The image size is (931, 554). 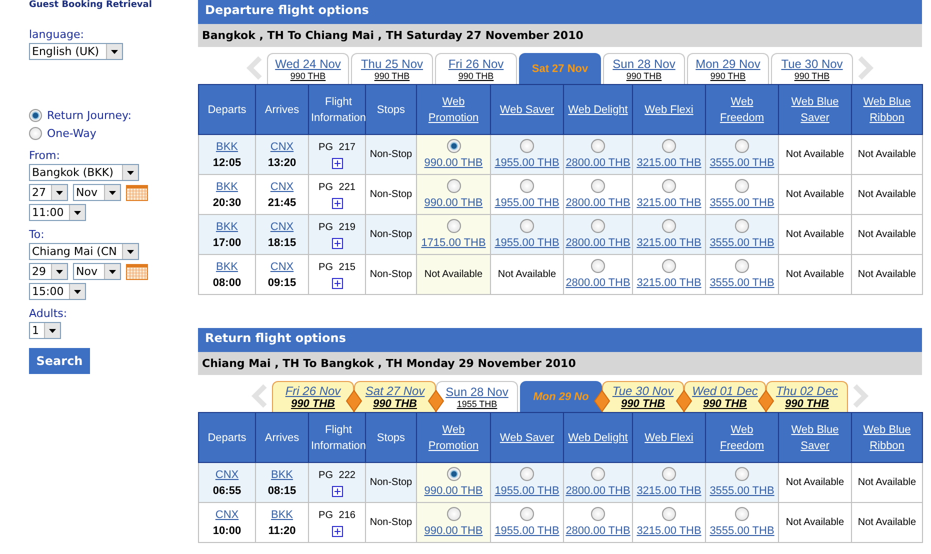 What do you see at coordinates (56, 34) in the screenshot?
I see `language-label: language:` at bounding box center [56, 34].